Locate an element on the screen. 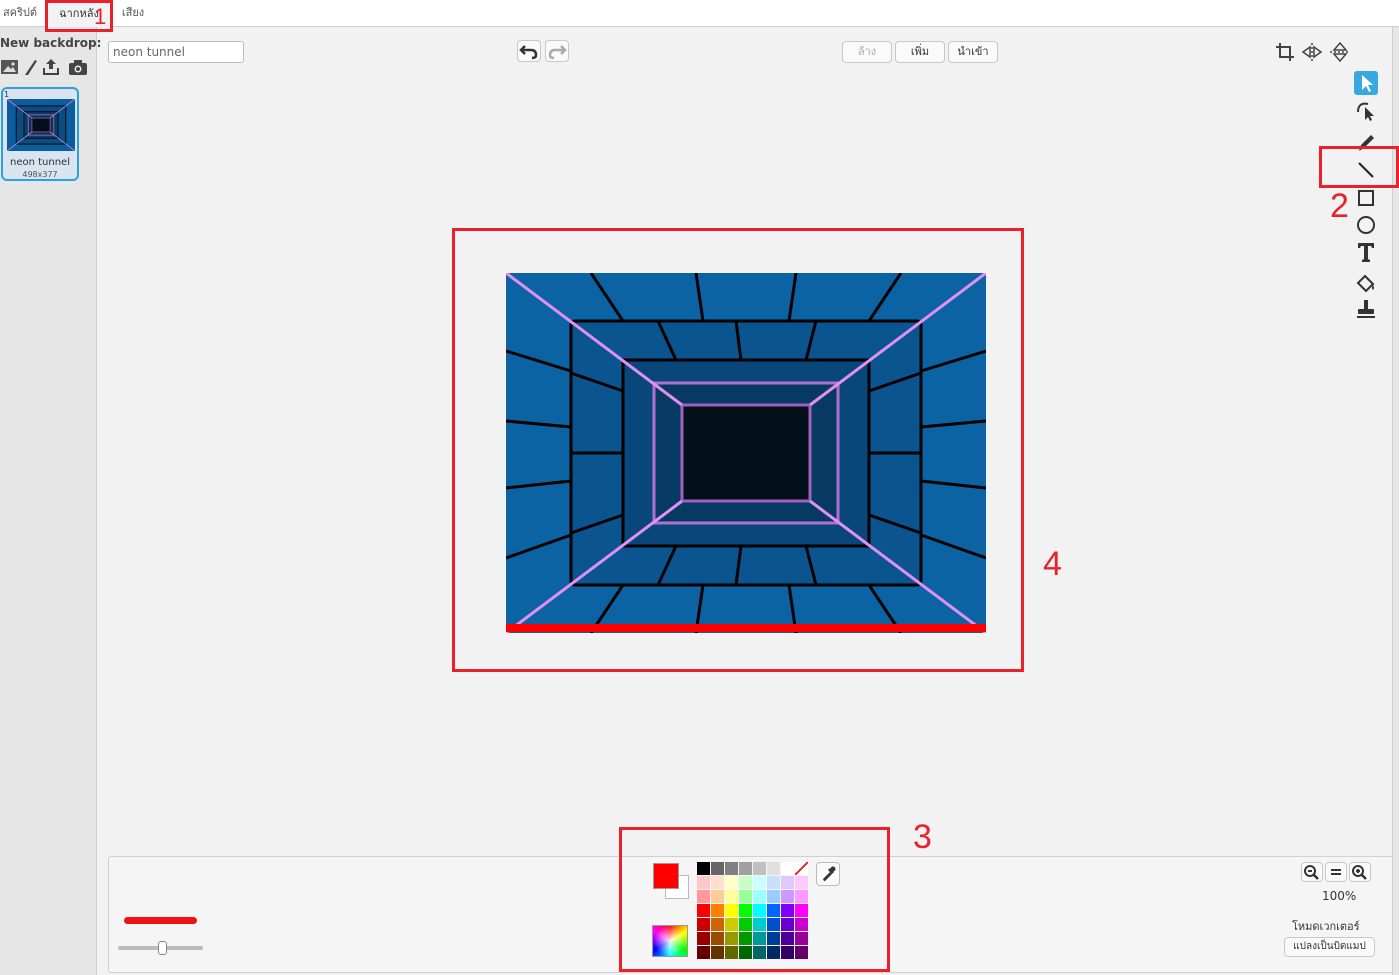 The width and height of the screenshot is (1399, 975). annotation-label-3: 3 is located at coordinates (922, 837).